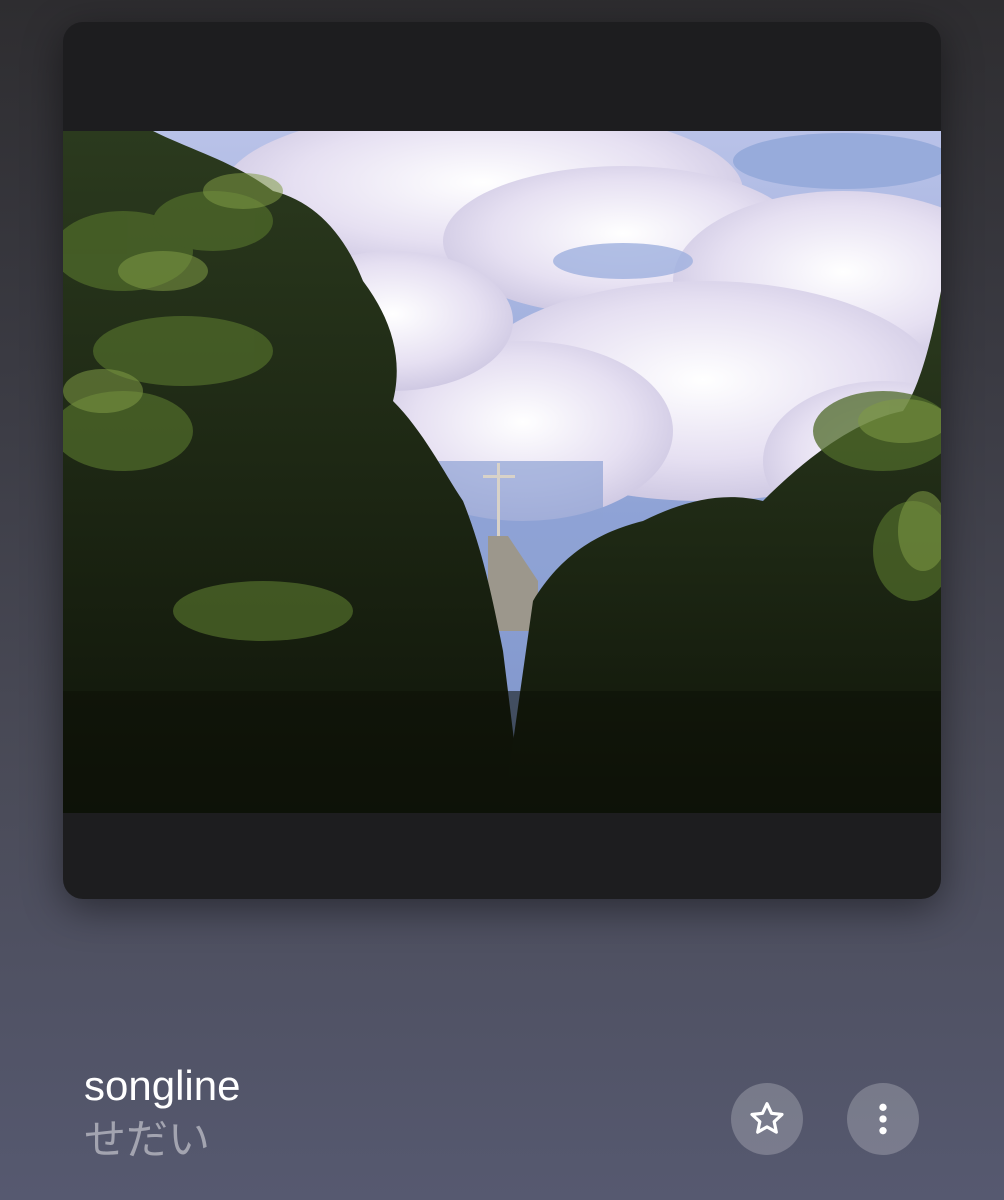 The width and height of the screenshot is (1004, 1200). I want to click on track-artist: せだい, so click(384, 1140).